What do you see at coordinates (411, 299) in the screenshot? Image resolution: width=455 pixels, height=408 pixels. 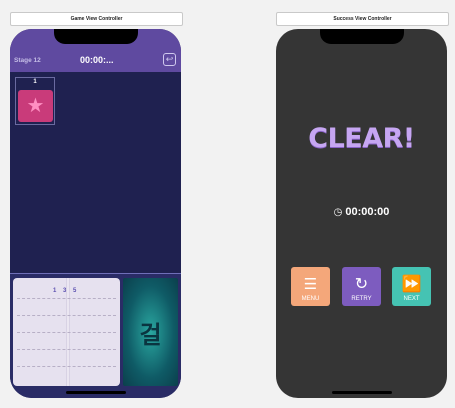 I see `next-label: NEXT` at bounding box center [411, 299].